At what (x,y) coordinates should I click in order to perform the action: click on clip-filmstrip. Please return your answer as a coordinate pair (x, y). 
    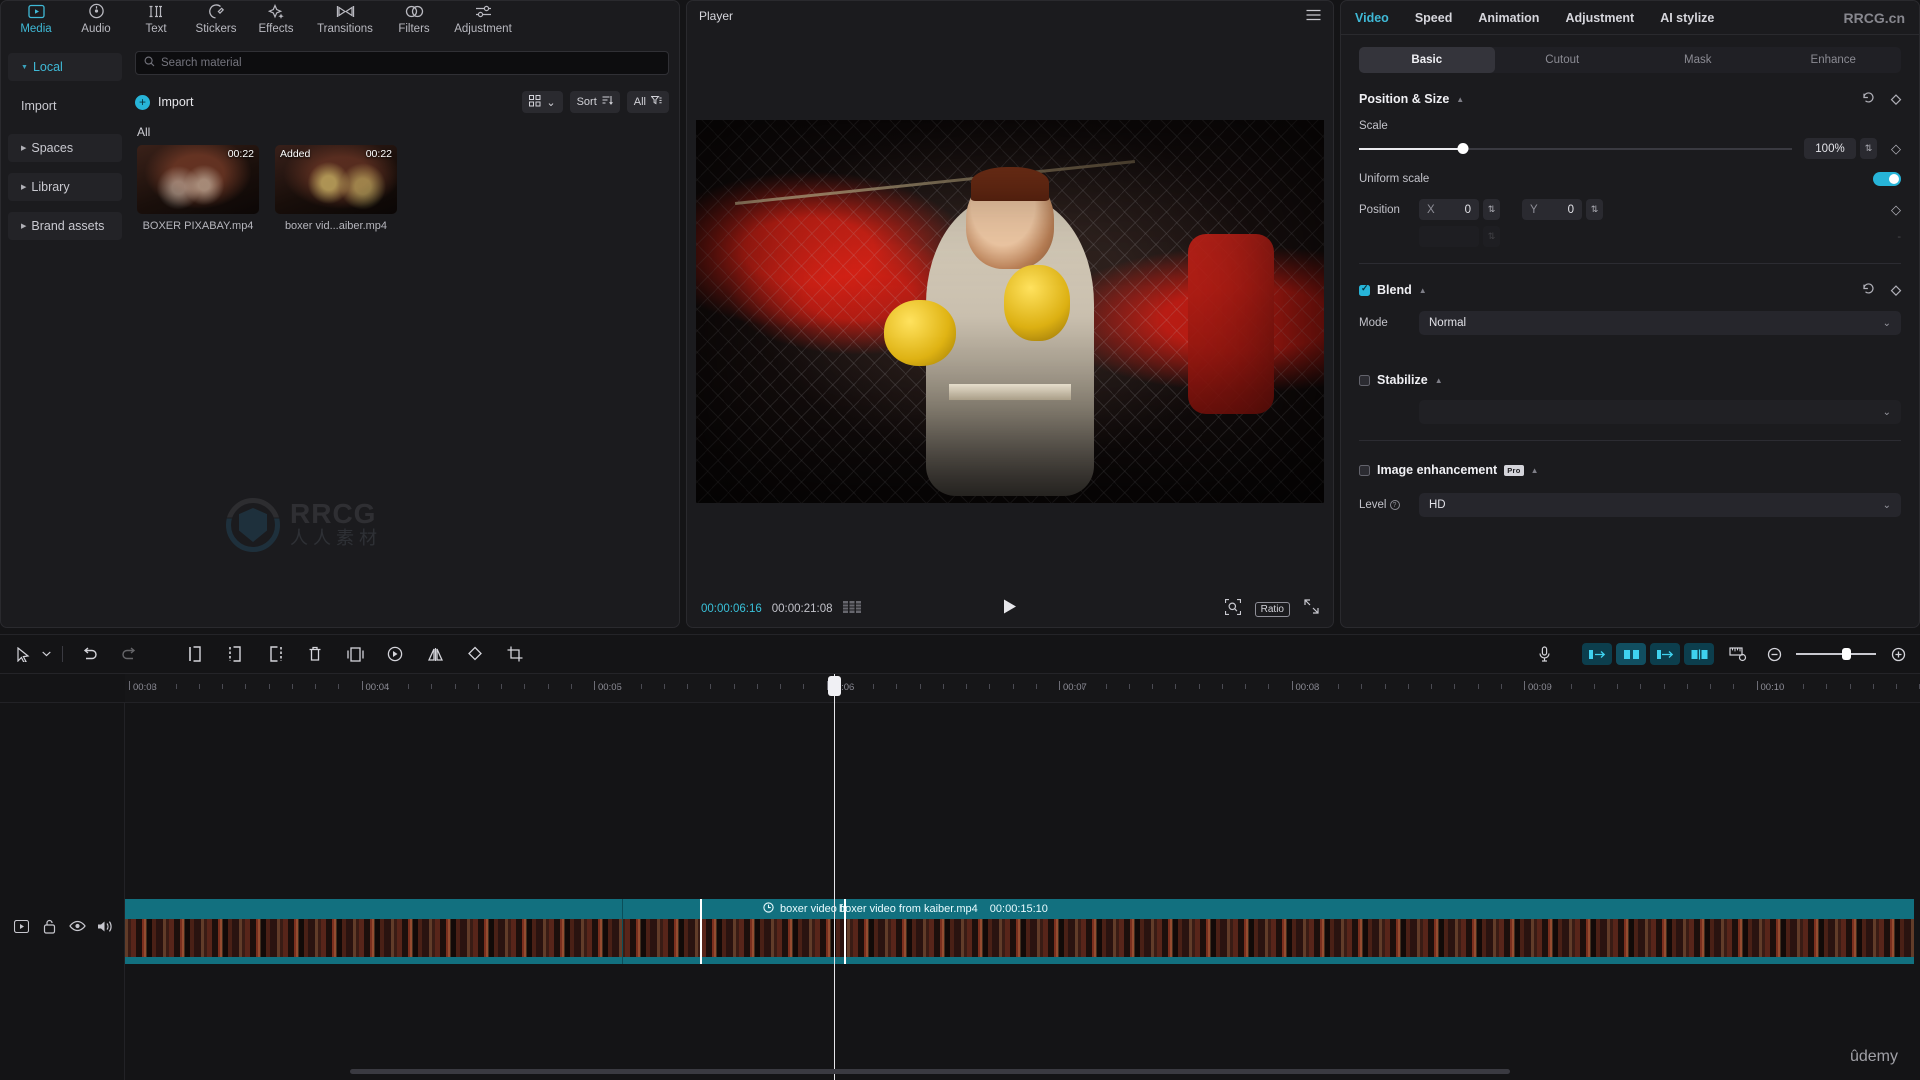
    Looking at the image, I should click on (1019, 938).